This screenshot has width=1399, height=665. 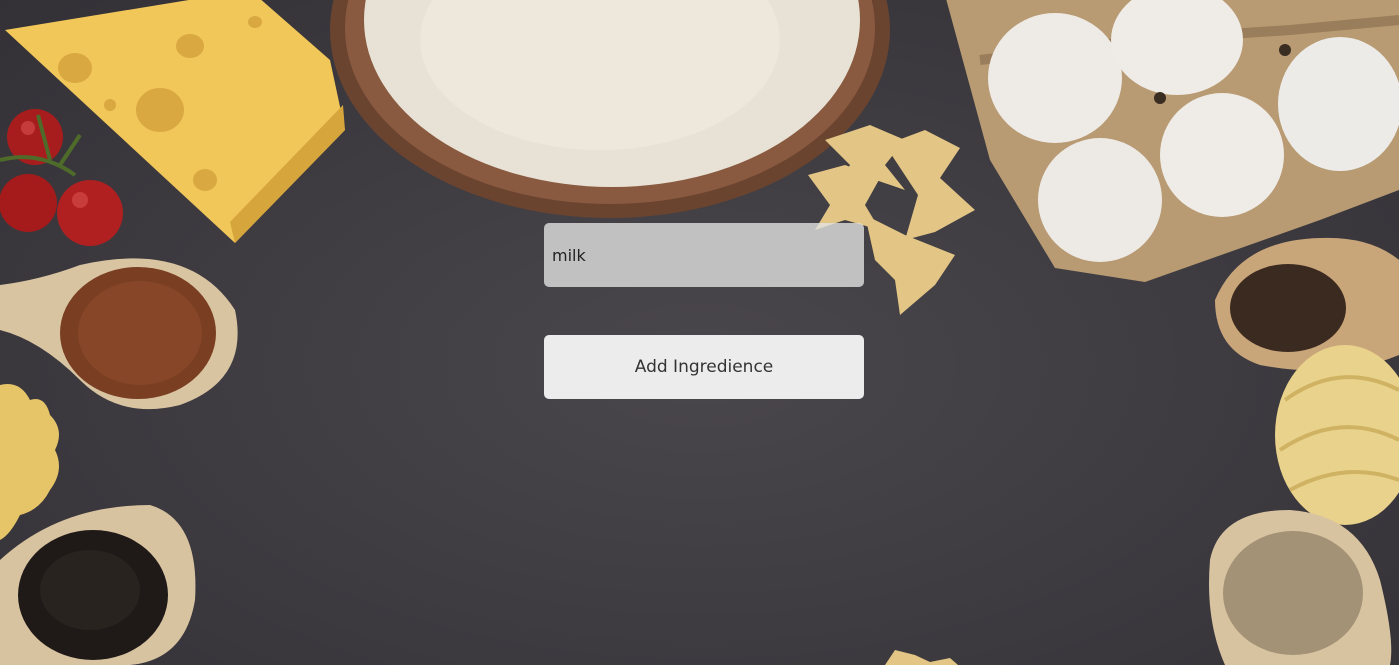 I want to click on cherry-tomatoes-image, so click(x=61, y=177).